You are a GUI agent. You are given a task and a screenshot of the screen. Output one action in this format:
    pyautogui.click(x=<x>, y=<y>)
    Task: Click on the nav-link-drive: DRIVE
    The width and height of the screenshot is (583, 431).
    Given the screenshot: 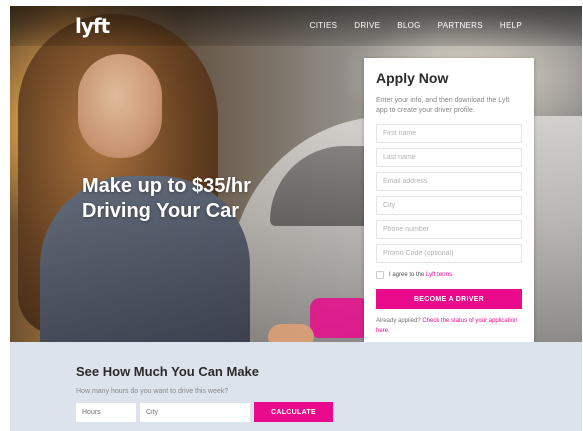 What is the action you would take?
    pyautogui.click(x=367, y=25)
    